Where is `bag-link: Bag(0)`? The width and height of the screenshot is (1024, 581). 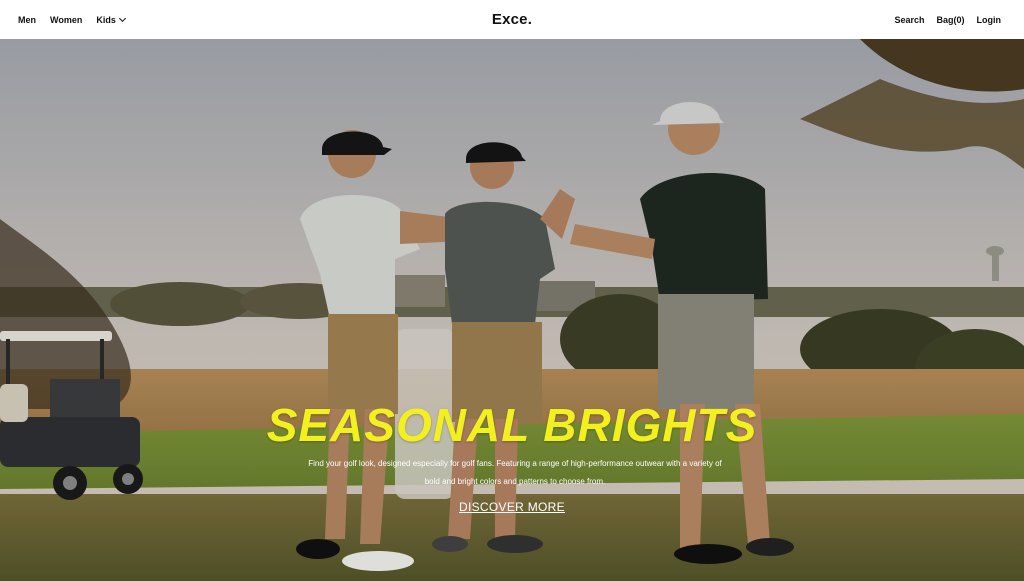 bag-link: Bag(0) is located at coordinates (950, 20).